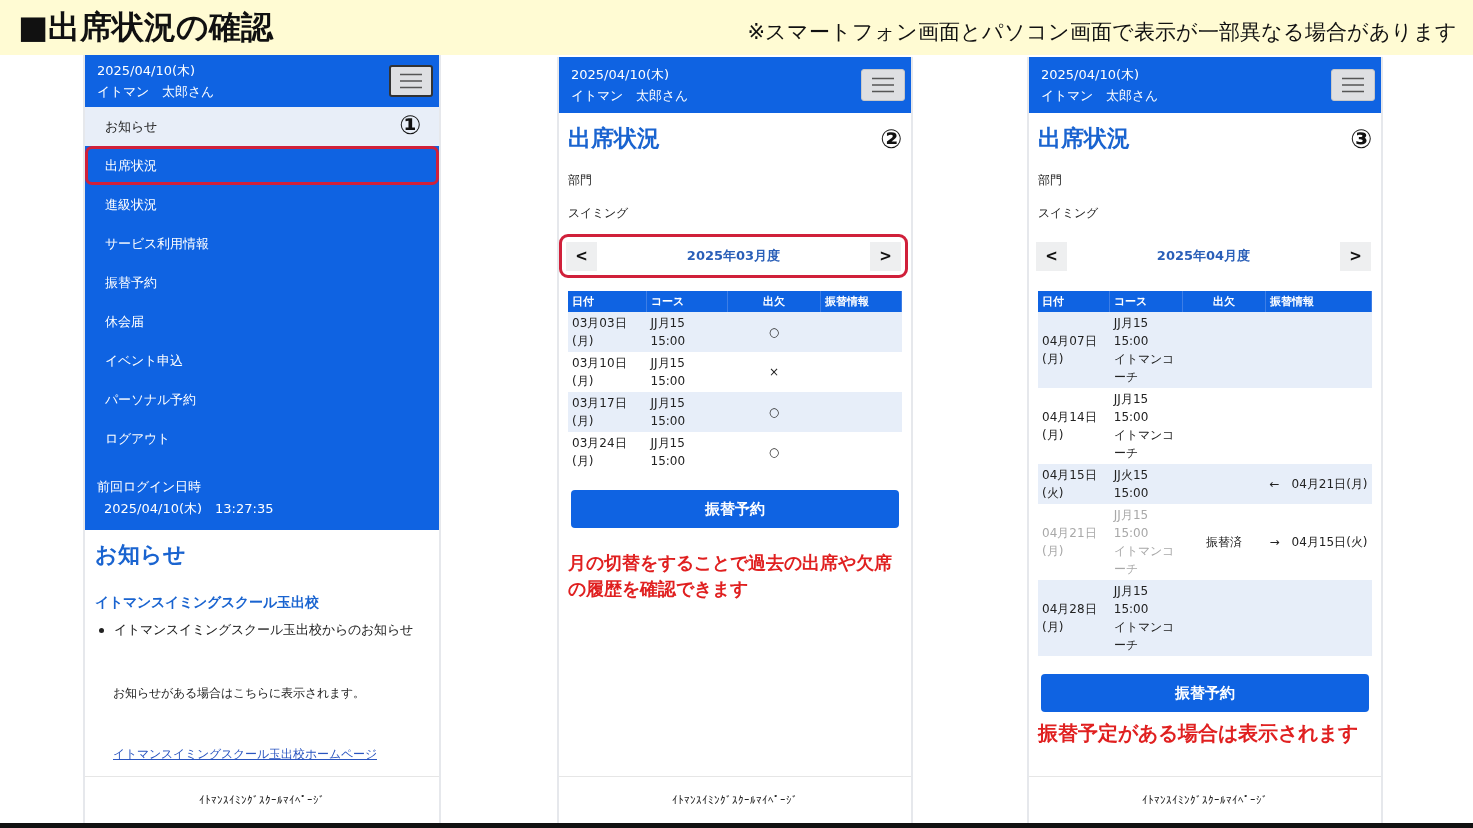 This screenshot has height=828, width=1473. What do you see at coordinates (599, 372) in the screenshot?
I see `table-cell: 03月10日 (月)` at bounding box center [599, 372].